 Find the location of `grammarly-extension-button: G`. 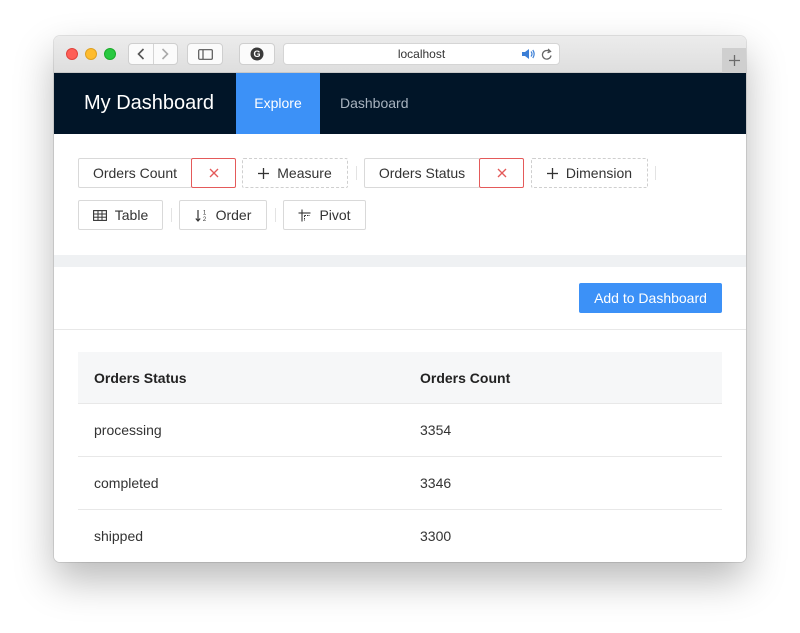

grammarly-extension-button: G is located at coordinates (257, 54).